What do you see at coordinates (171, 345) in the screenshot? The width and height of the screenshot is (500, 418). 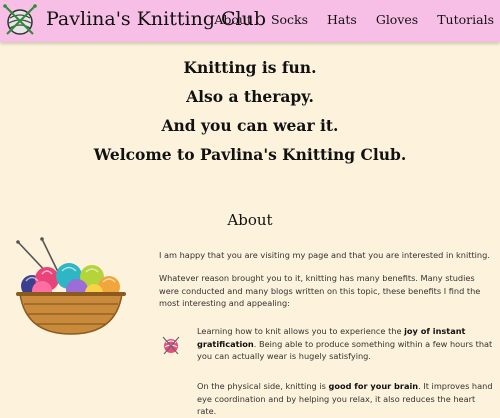 I see `yarn-ball-icon` at bounding box center [171, 345].